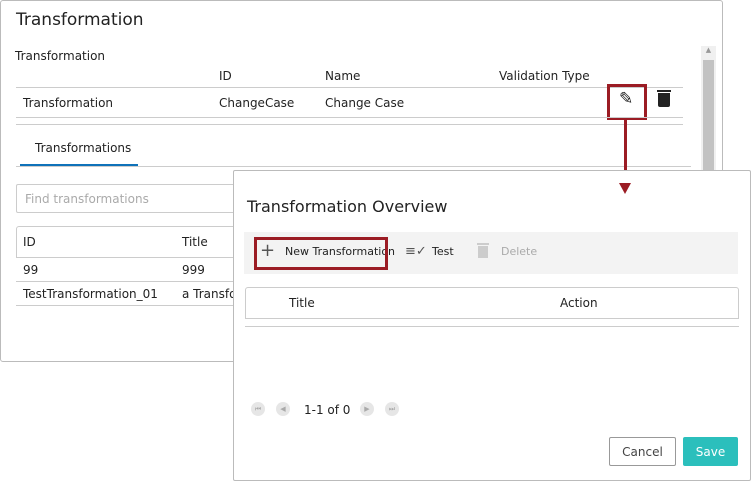  Describe the element at coordinates (664, 99) in the screenshot. I see `delete-trash-icon` at that location.